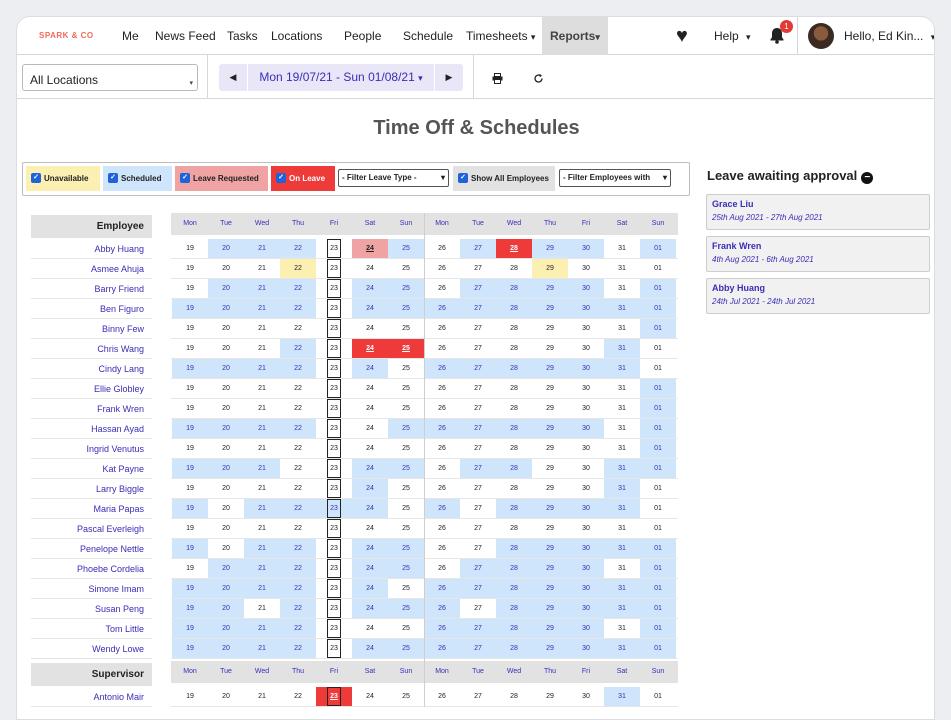 The height and width of the screenshot is (720, 951). Describe the element at coordinates (137, 178) in the screenshot. I see `scheduled-toggle: ✓ Scheduled` at that location.